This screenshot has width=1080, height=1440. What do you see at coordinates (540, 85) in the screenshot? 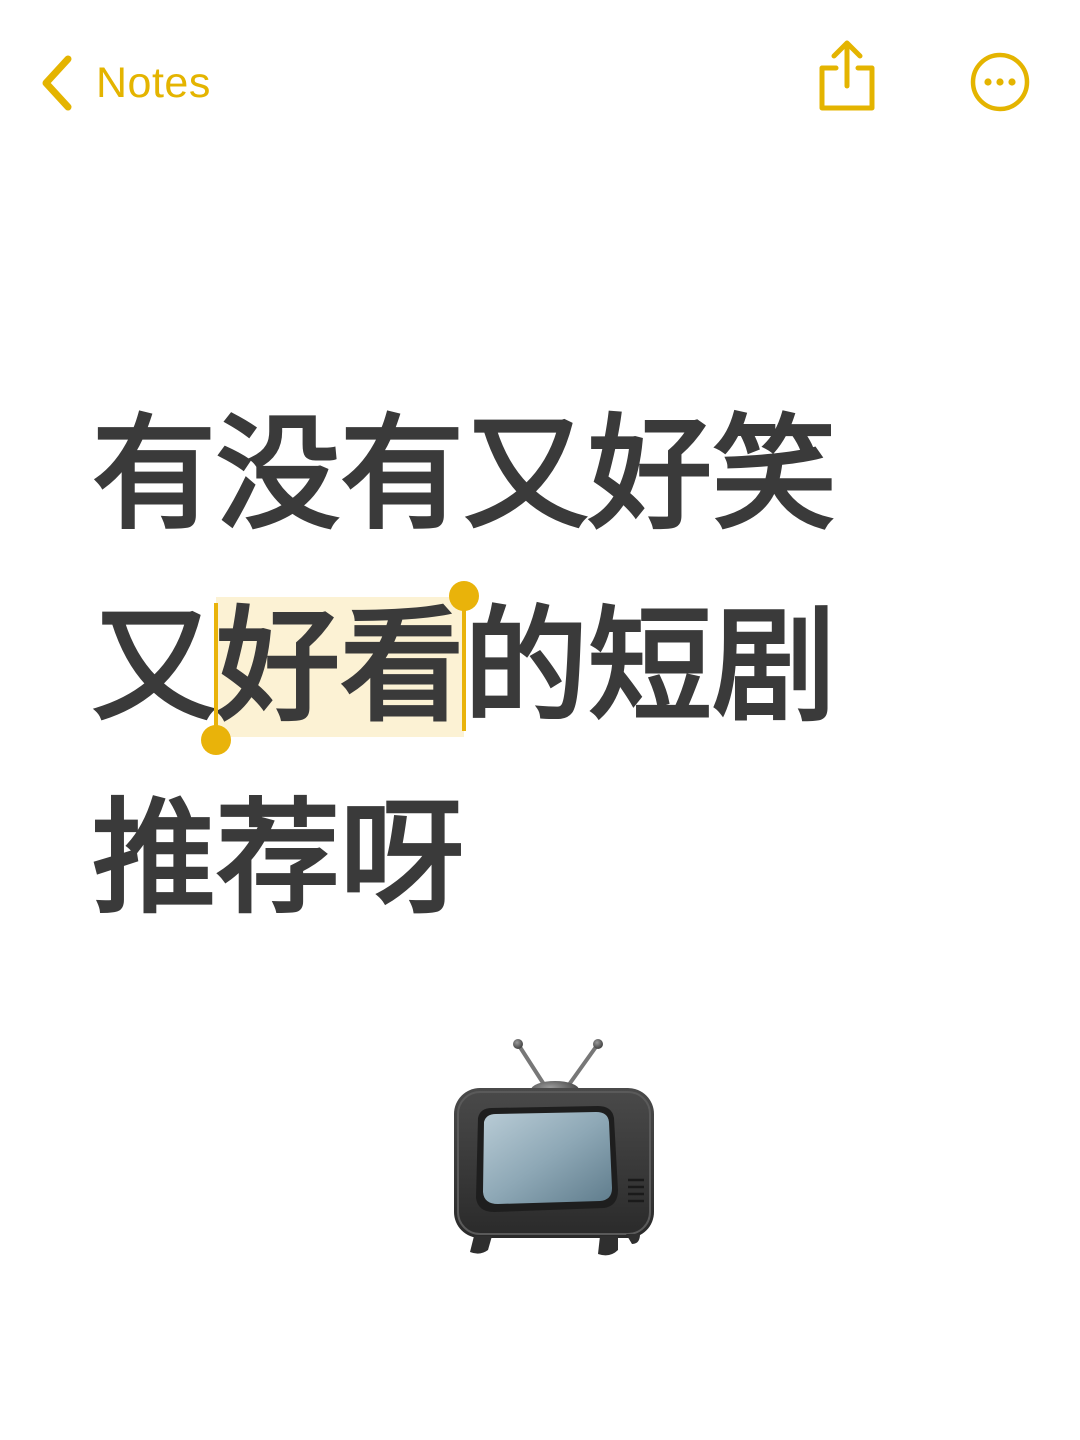
I see `navigation-bar: Notes` at bounding box center [540, 85].